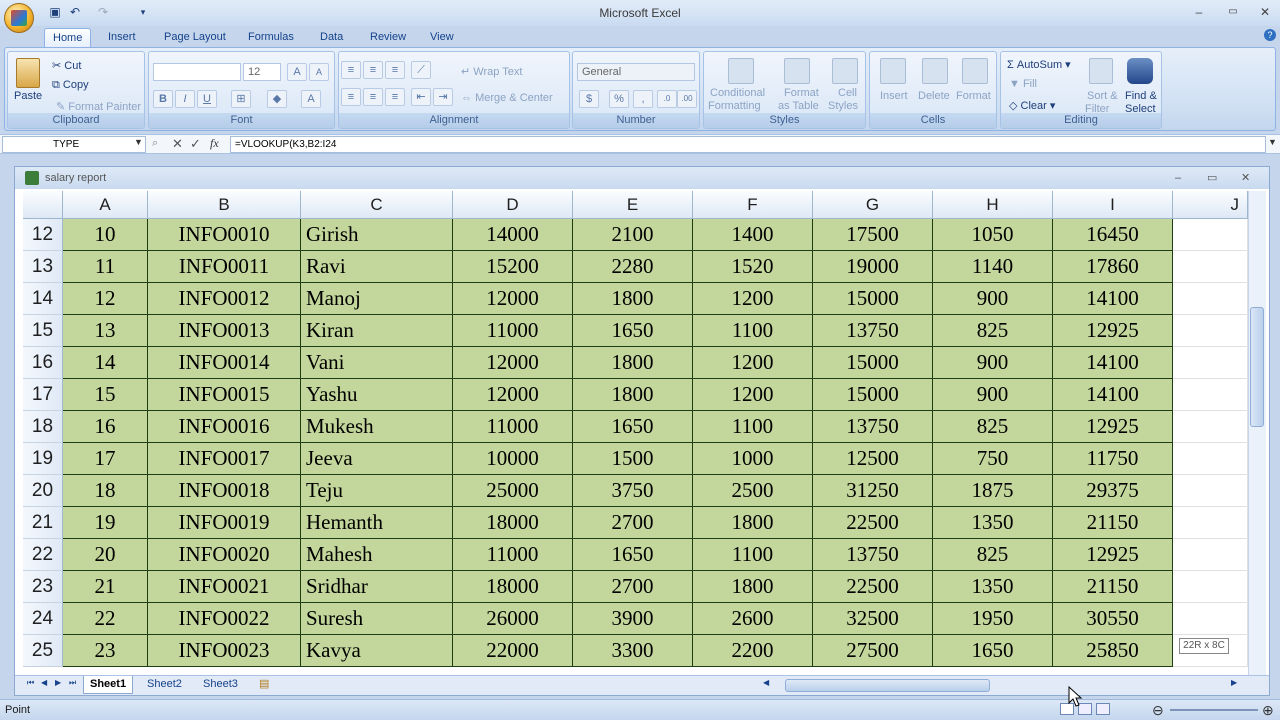 The image size is (1280, 720). What do you see at coordinates (68, 38) in the screenshot?
I see `tab-home: Home` at bounding box center [68, 38].